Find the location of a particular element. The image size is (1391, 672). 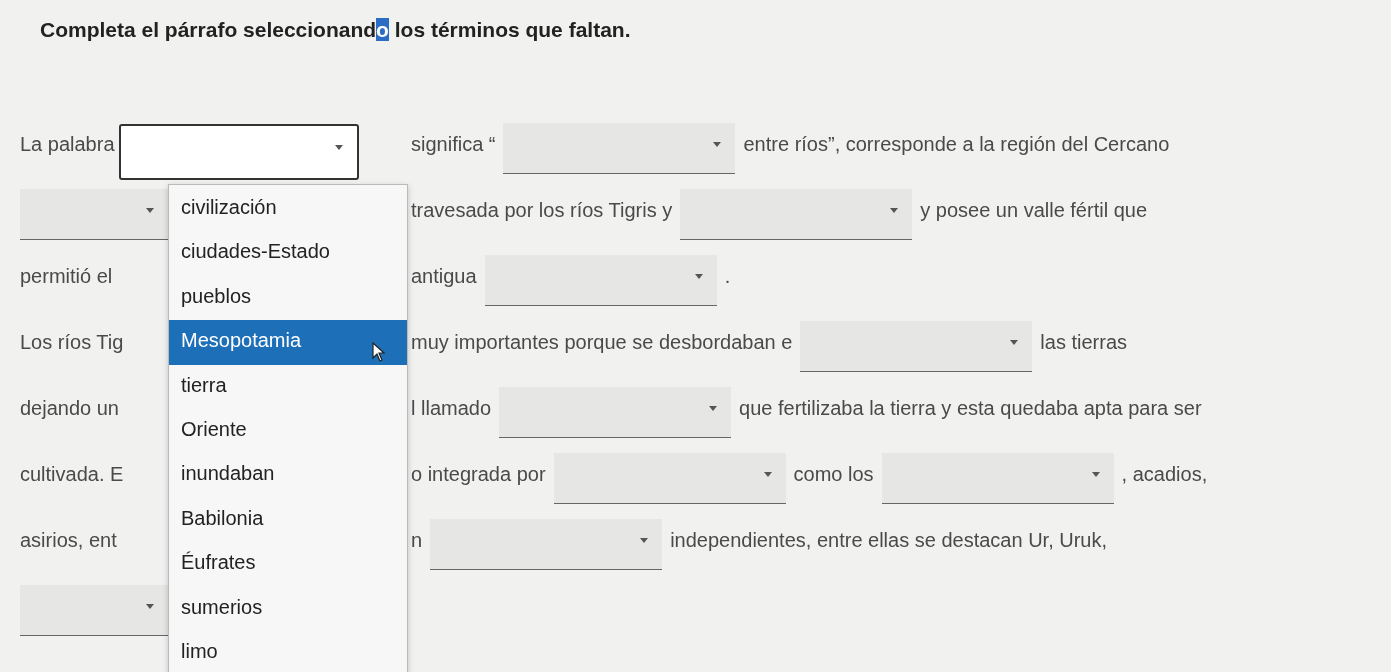

menu-item: Mesopotamia is located at coordinates (288, 342).